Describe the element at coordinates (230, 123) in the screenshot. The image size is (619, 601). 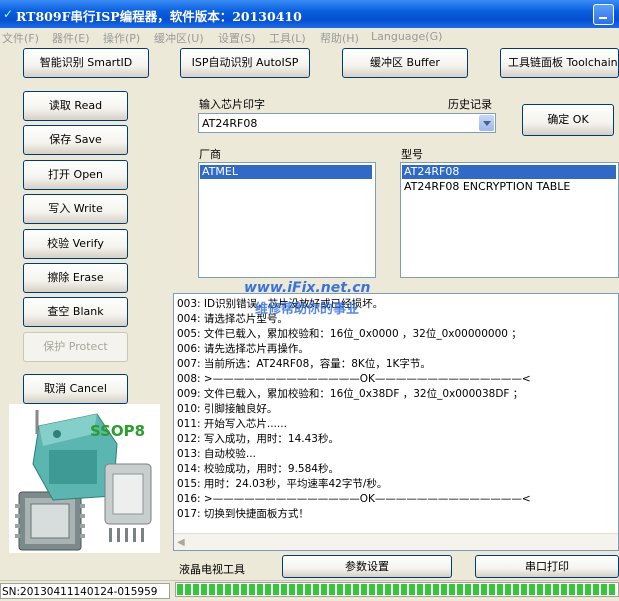
I see `chip-marking-value: AT24RF08` at that location.